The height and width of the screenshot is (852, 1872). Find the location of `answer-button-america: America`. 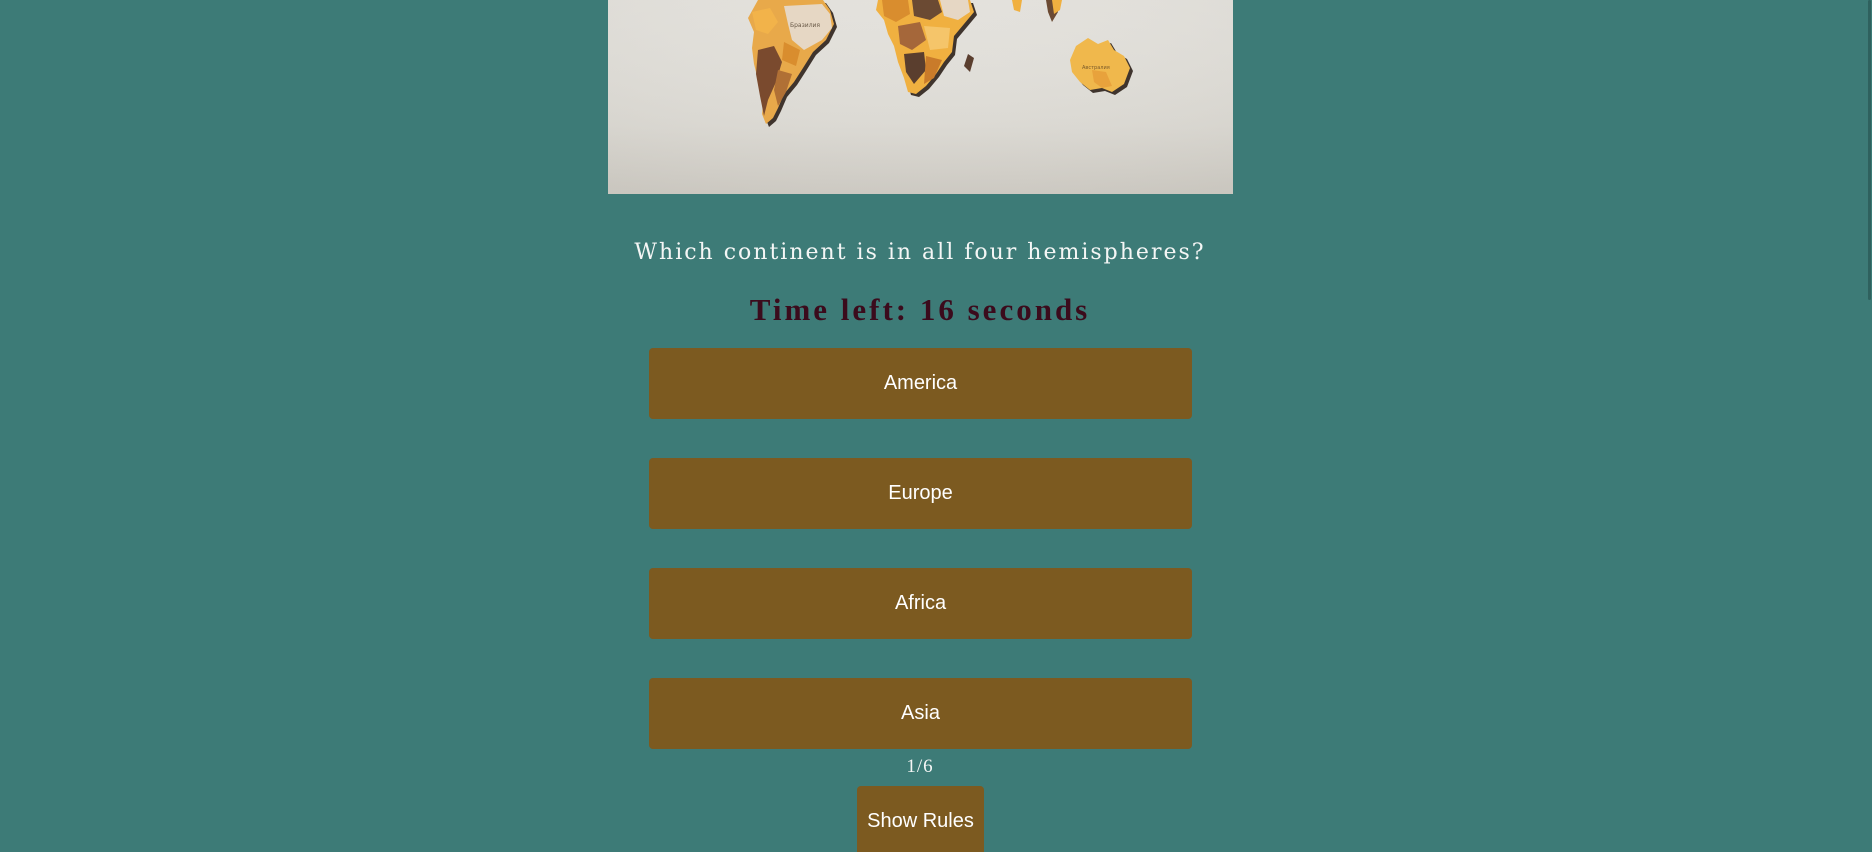

answer-button-america: America is located at coordinates (920, 383).